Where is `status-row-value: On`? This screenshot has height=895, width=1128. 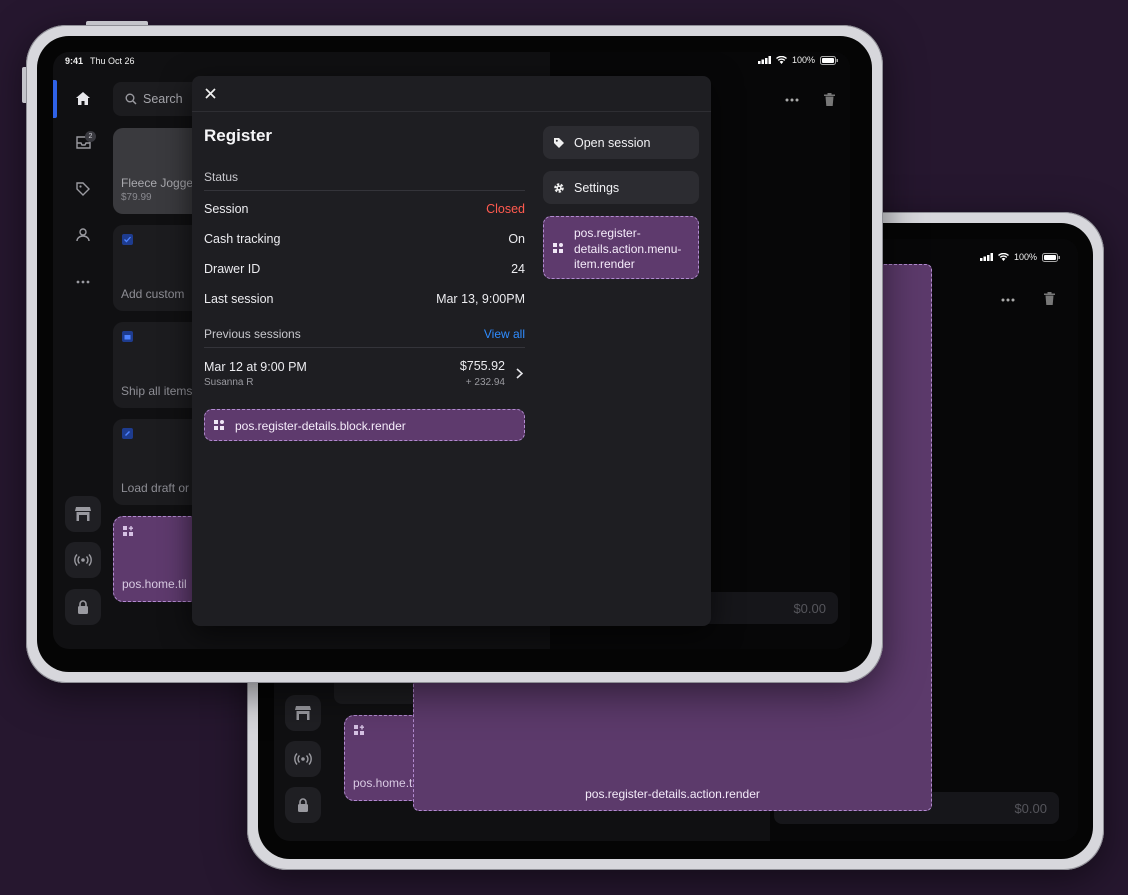
status-row-value: On is located at coordinates (516, 239).